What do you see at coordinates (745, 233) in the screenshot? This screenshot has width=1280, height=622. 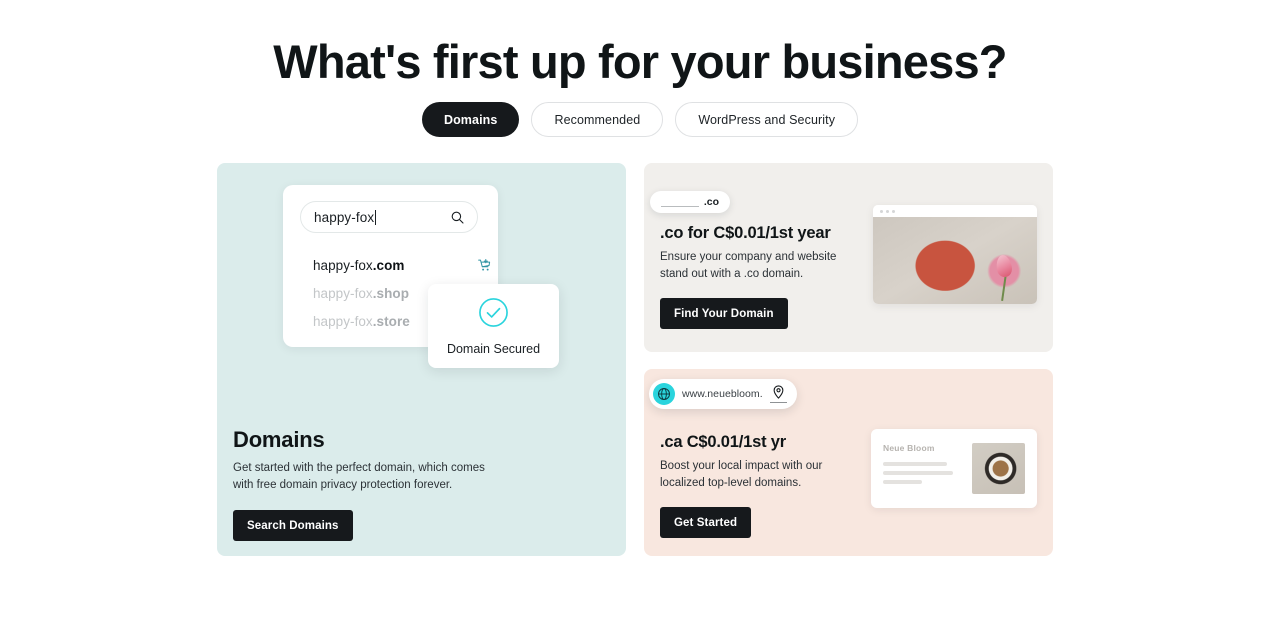 I see `co-card-heading: .co for C$0.01/1st year` at bounding box center [745, 233].